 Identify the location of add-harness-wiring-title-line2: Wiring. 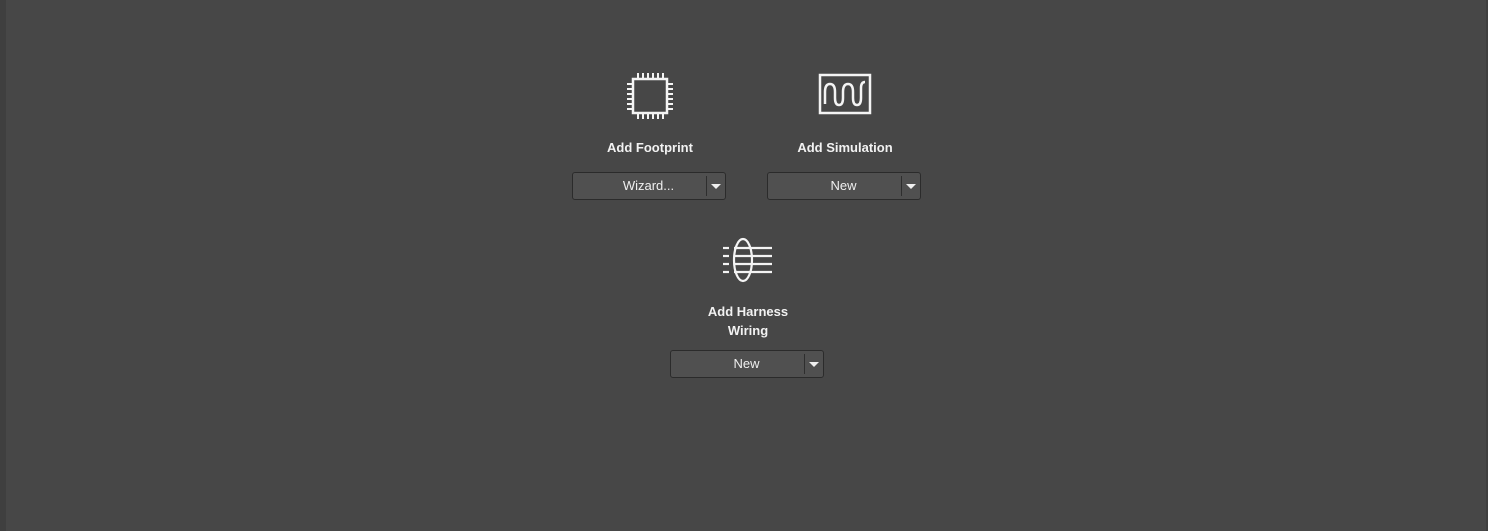
(748, 330).